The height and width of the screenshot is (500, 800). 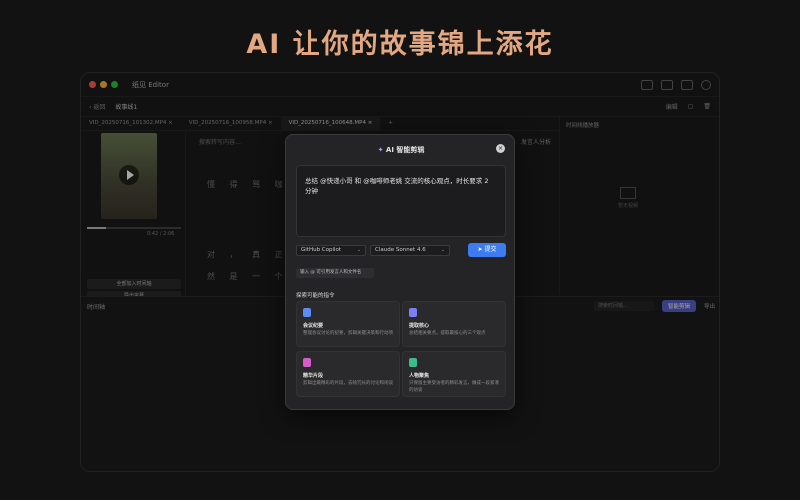 What do you see at coordinates (401, 201) in the screenshot?
I see `prompt-input: 总结 @快递小哥 和 @咖啡师老姚 交流的核心观点，时长要求 2 分钟` at bounding box center [401, 201].